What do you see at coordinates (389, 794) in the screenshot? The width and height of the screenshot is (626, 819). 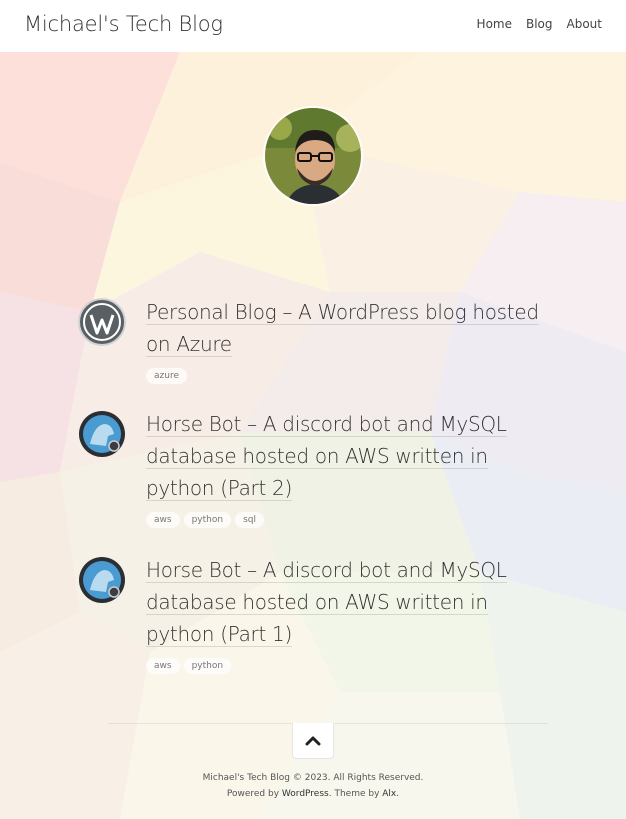 I see `theme-author-link: Alx` at bounding box center [389, 794].